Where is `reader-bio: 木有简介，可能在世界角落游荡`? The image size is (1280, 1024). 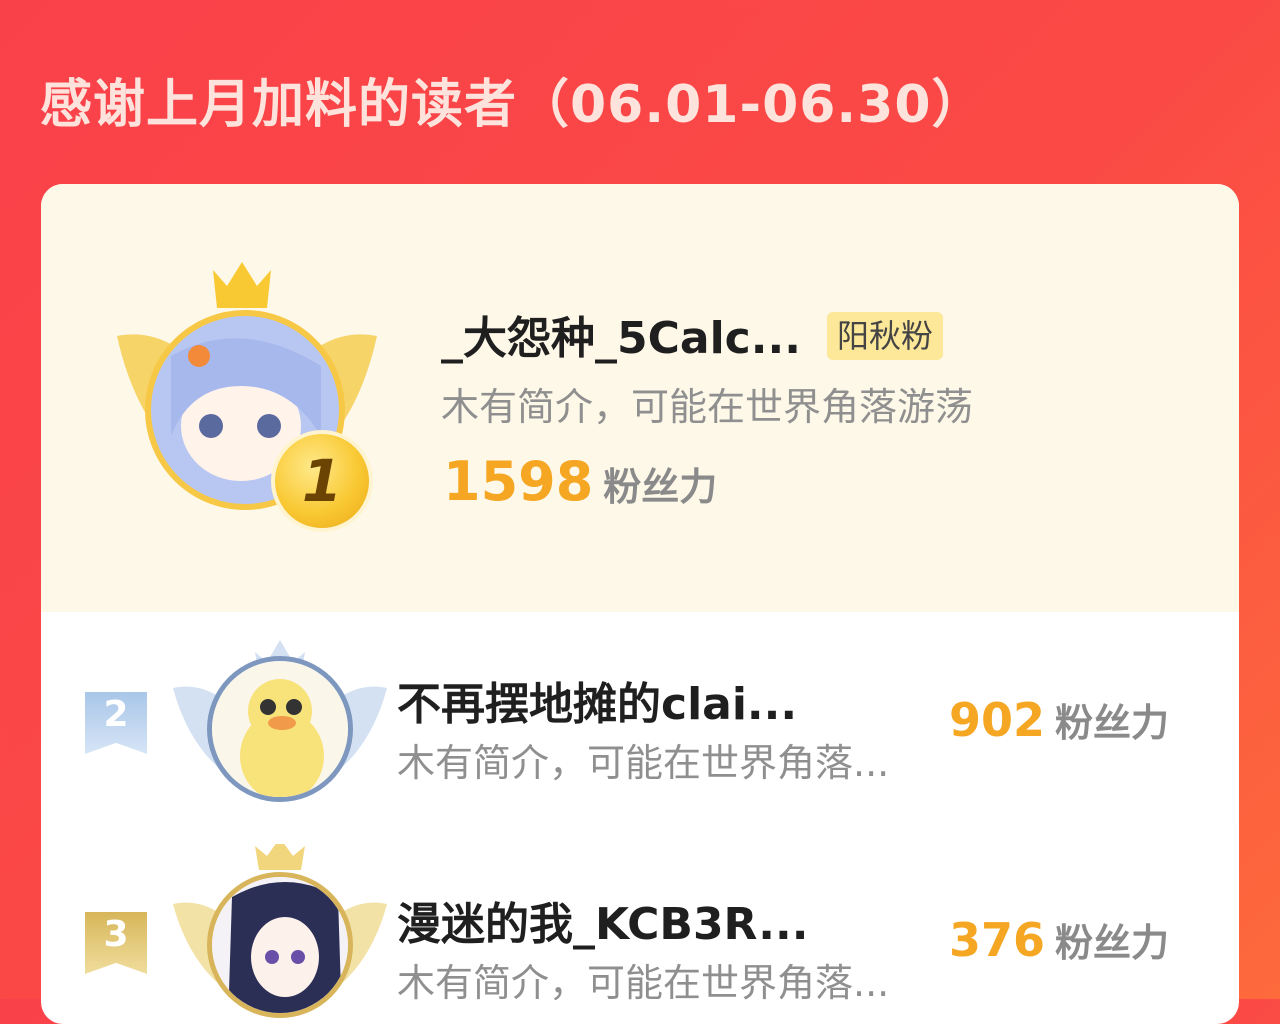
reader-bio: 木有简介，可能在世界角落游荡 is located at coordinates (707, 407).